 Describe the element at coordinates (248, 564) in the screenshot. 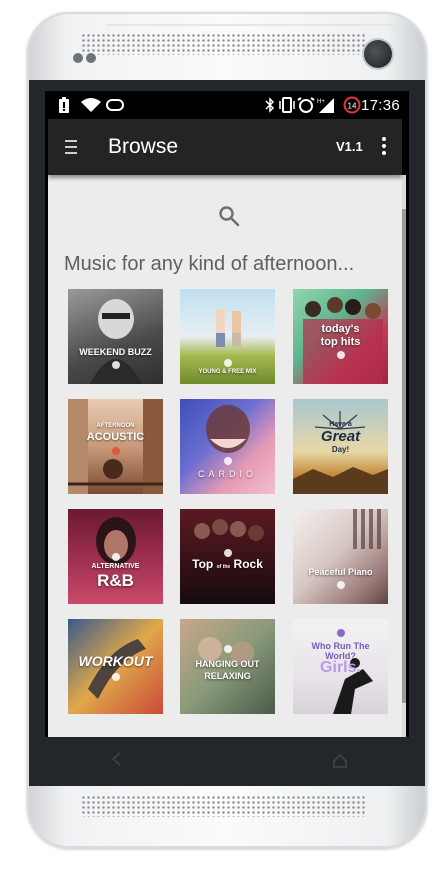

I see `rock-title-end: Rock` at that location.